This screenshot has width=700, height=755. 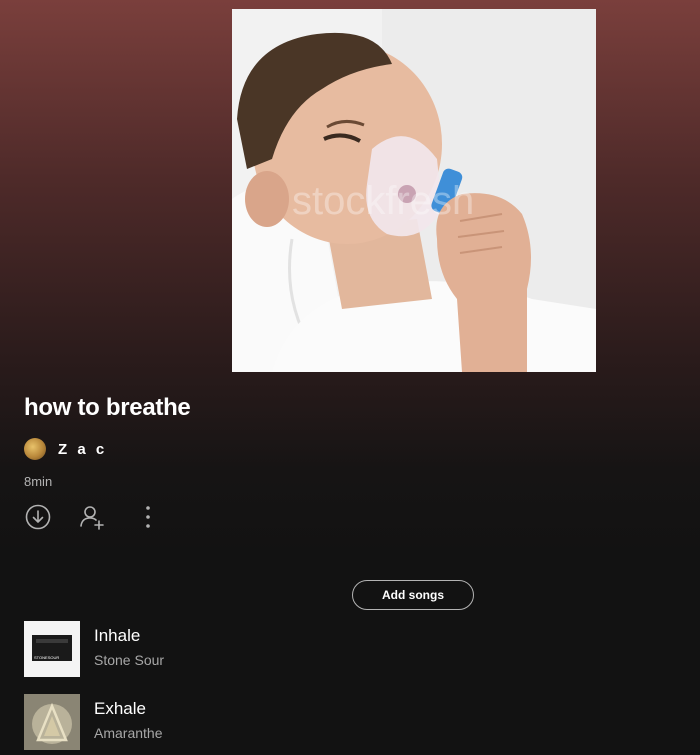 I want to click on avatar, so click(x=35, y=449).